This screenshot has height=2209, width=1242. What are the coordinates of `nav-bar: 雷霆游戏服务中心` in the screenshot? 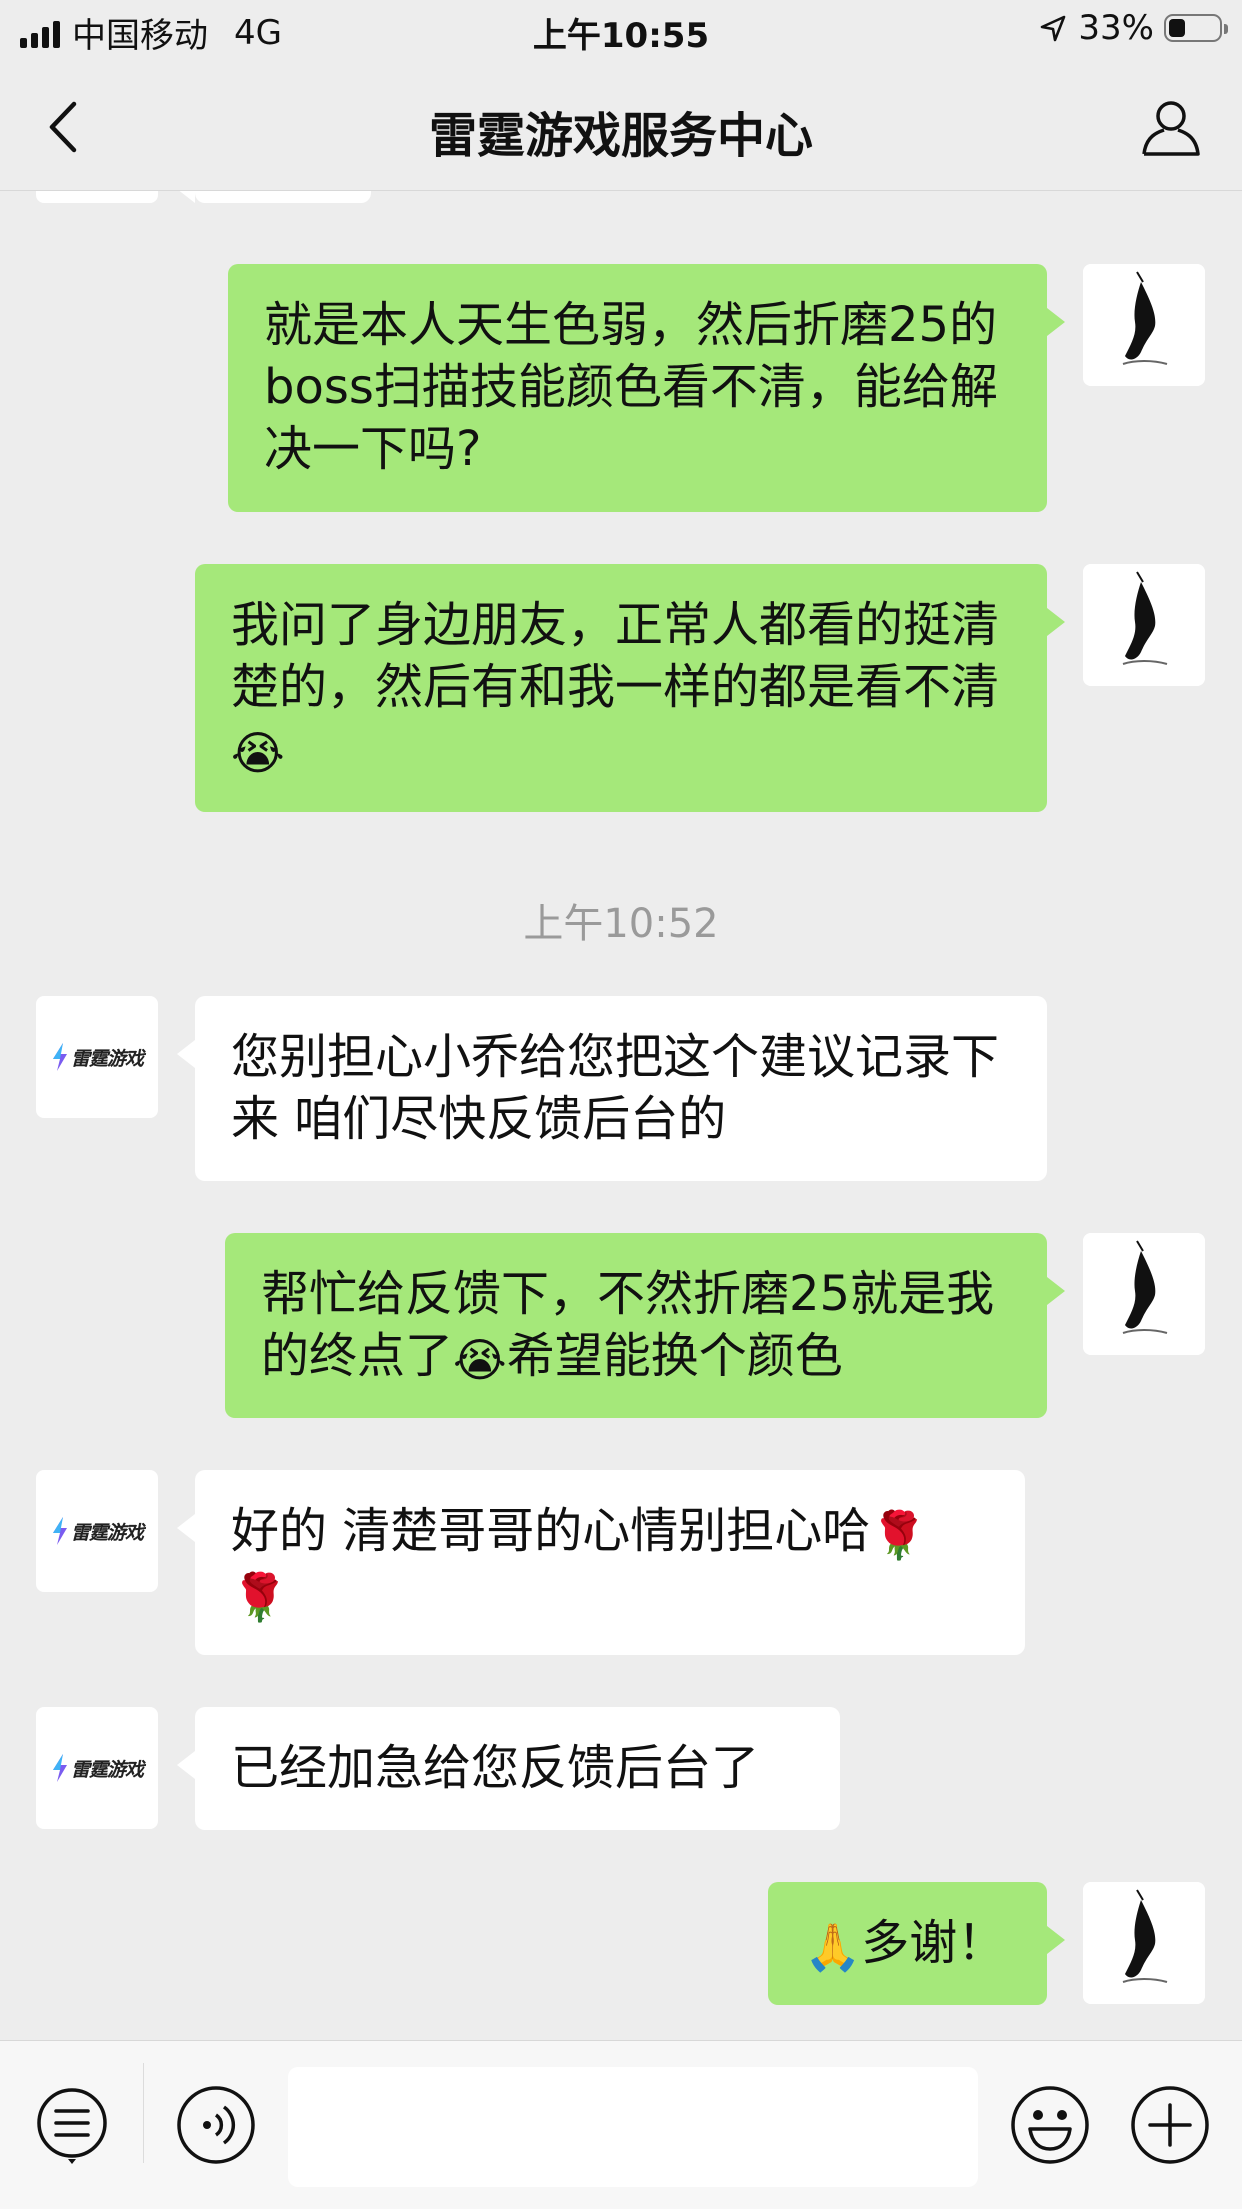 It's located at (621, 126).